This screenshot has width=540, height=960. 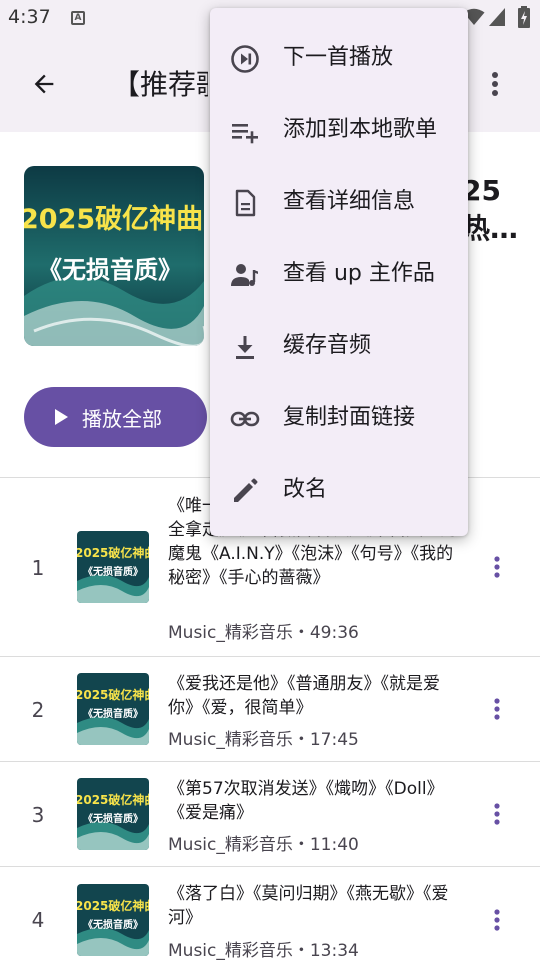 What do you see at coordinates (349, 201) in the screenshot?
I see `menu-item-label: 查看详细信息` at bounding box center [349, 201].